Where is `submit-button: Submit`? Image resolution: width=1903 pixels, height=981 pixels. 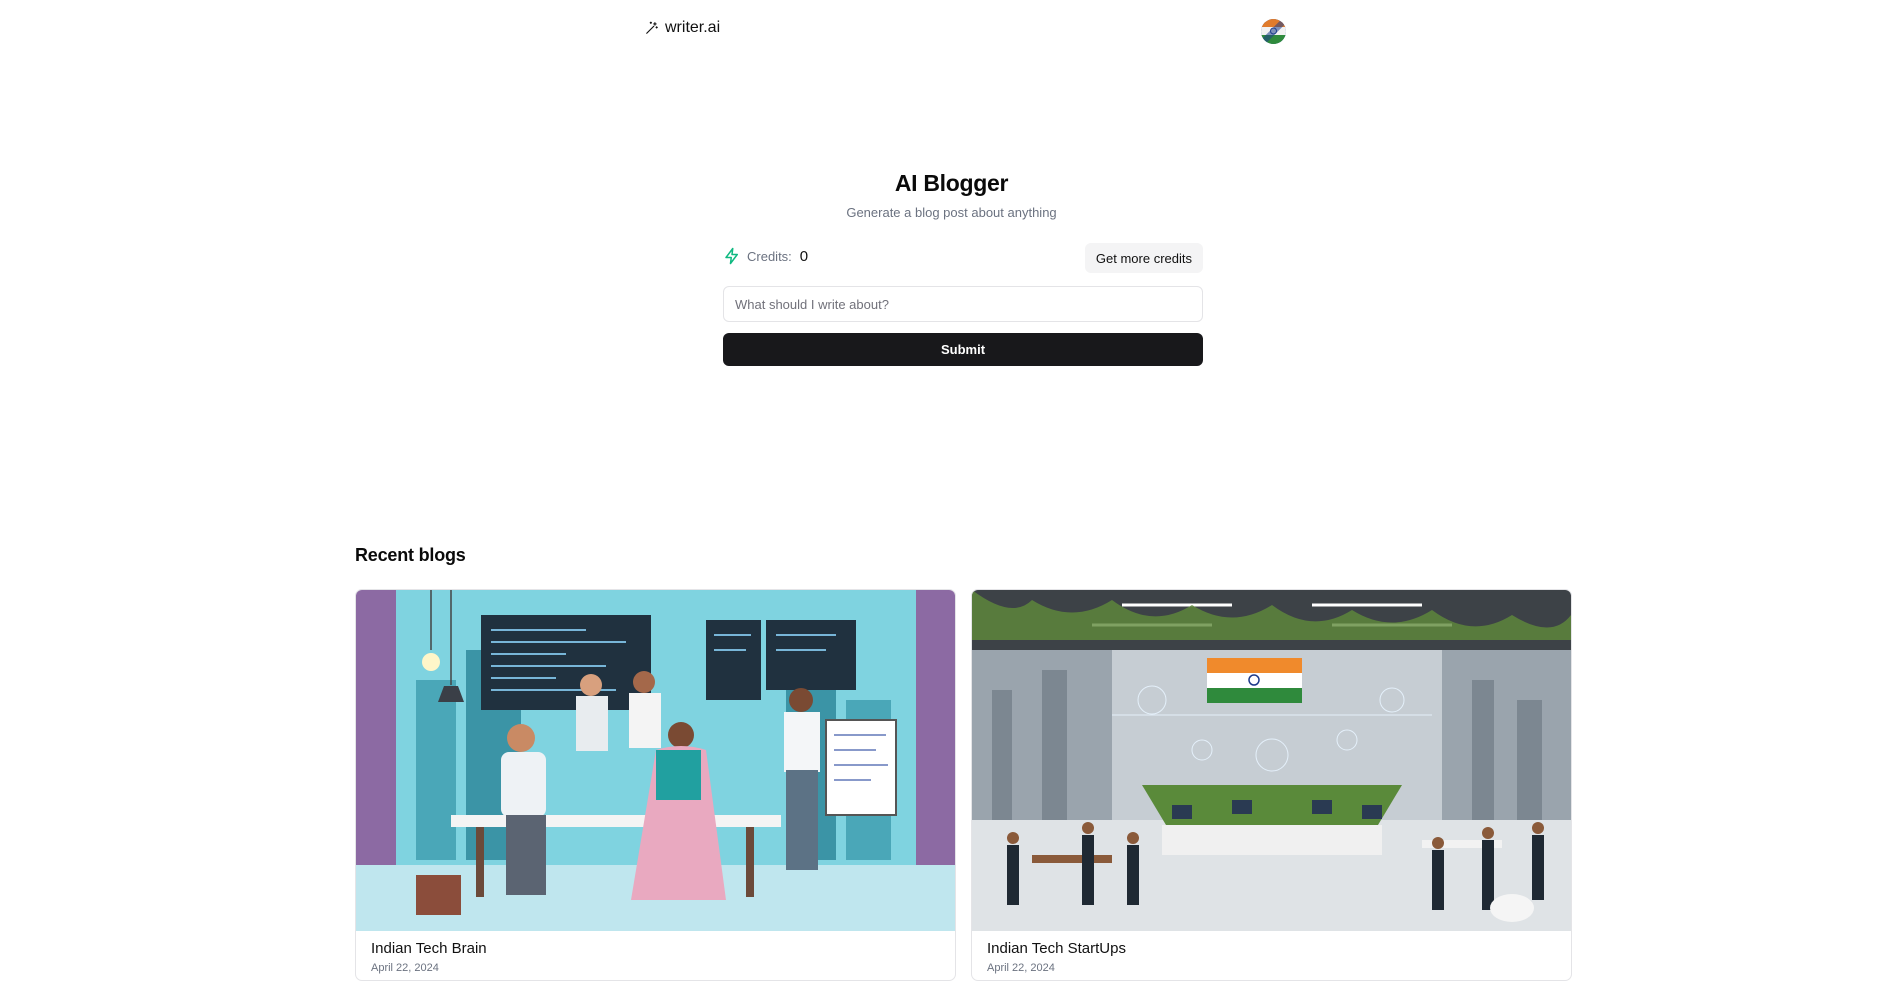
submit-button: Submit is located at coordinates (963, 349).